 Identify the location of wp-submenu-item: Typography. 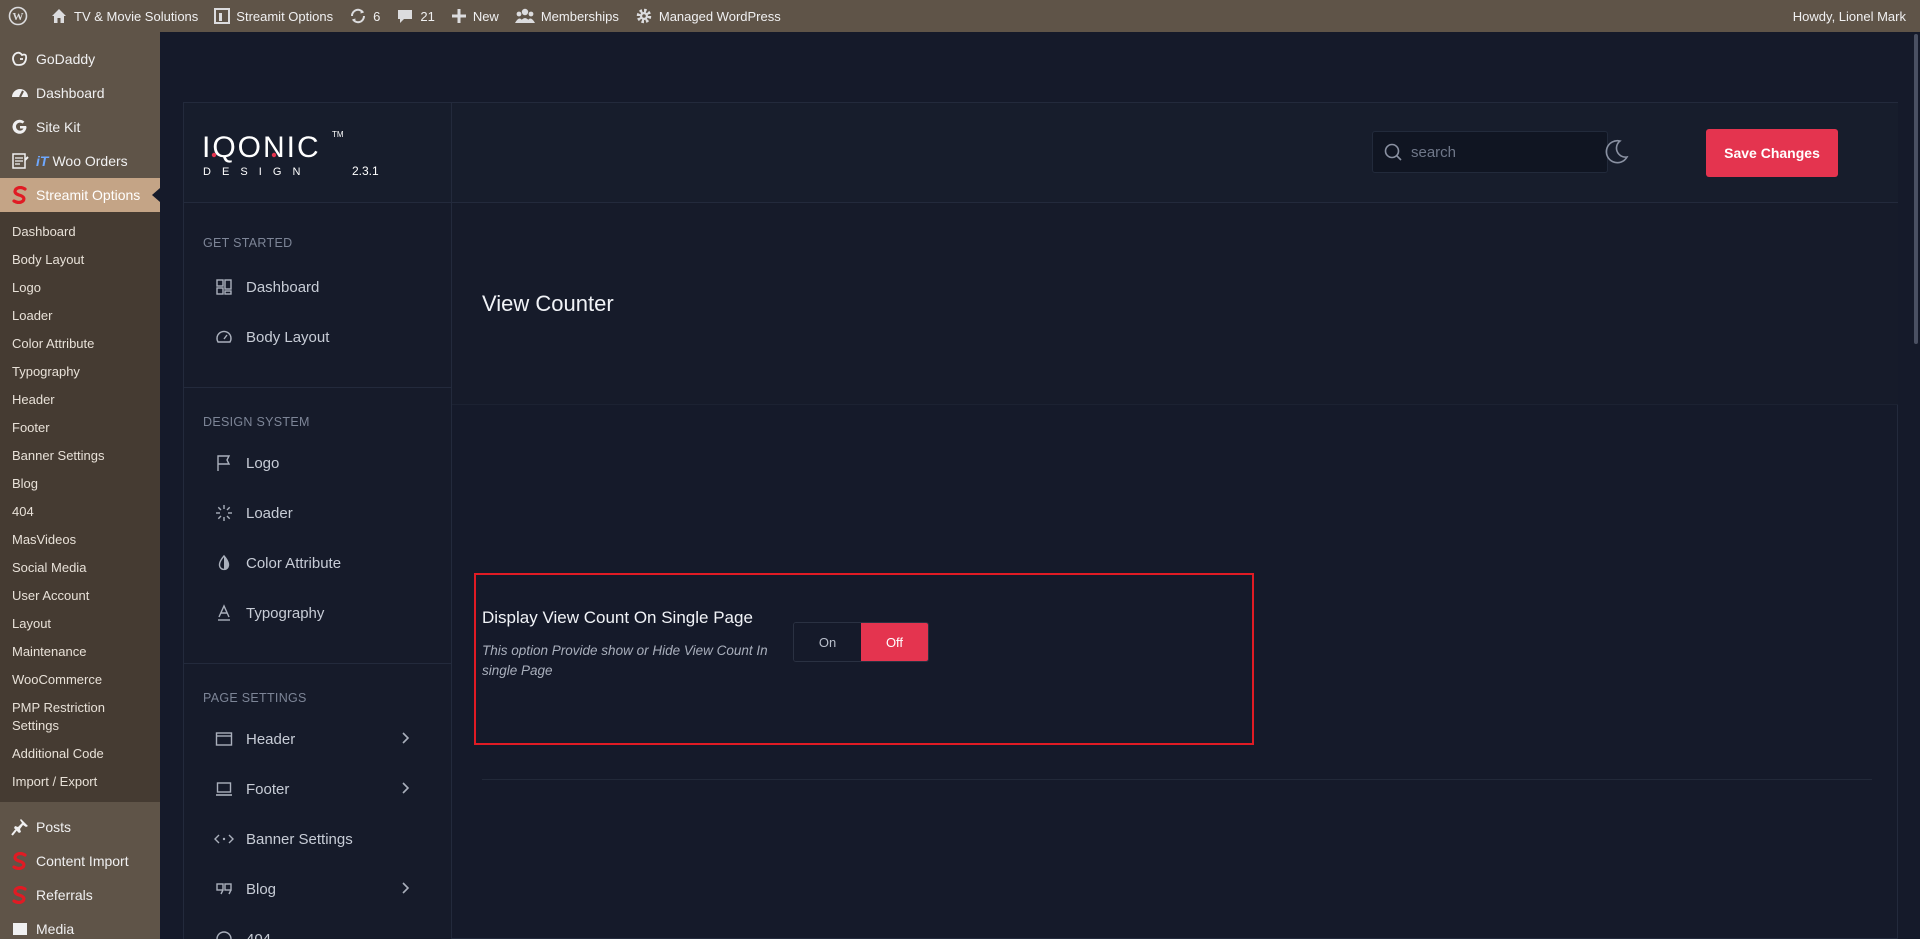
(80, 372).